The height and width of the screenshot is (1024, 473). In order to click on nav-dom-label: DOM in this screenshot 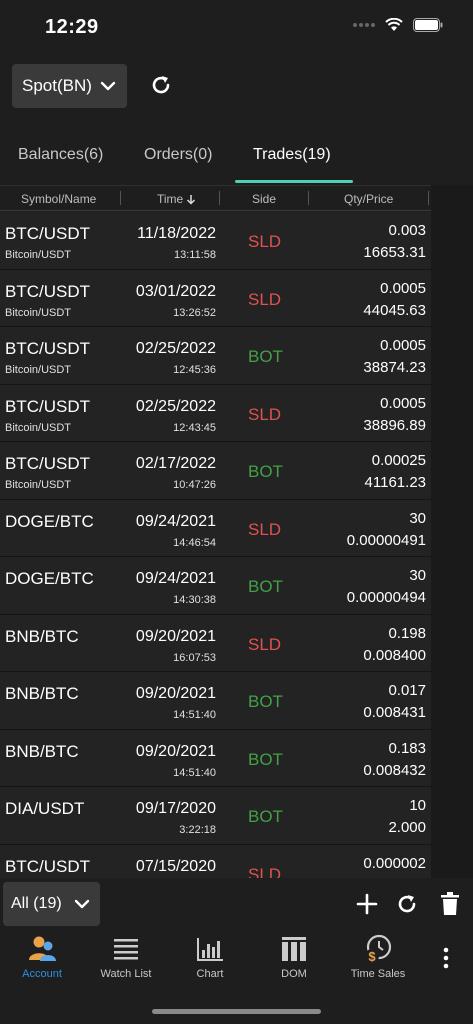, I will do `click(294, 974)`.